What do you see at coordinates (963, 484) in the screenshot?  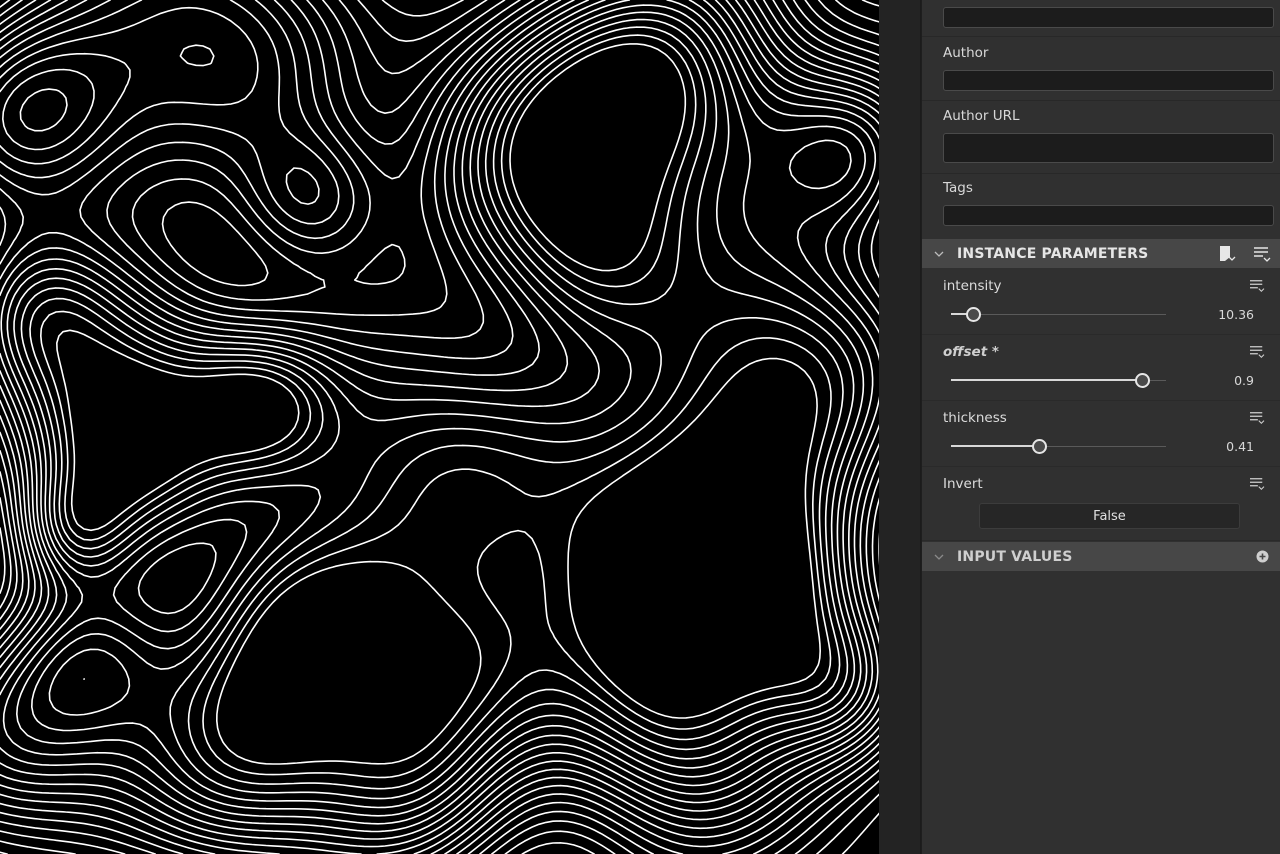 I see `param-name-invert: Invert` at bounding box center [963, 484].